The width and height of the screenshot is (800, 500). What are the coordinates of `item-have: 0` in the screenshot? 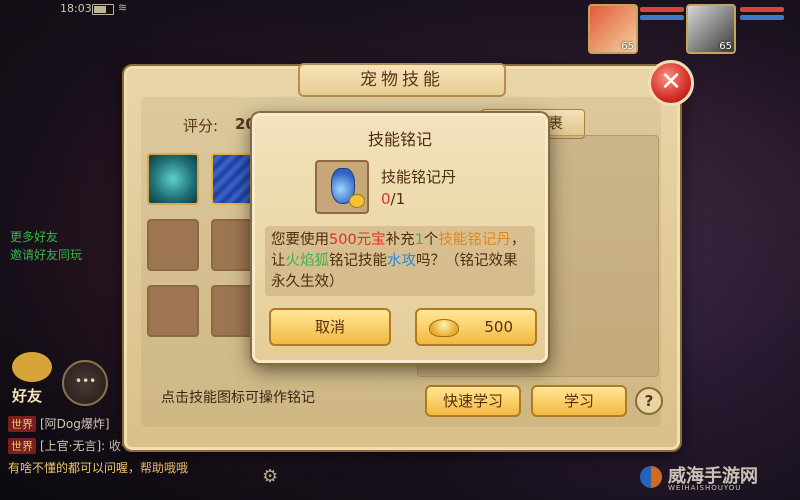 It's located at (386, 199).